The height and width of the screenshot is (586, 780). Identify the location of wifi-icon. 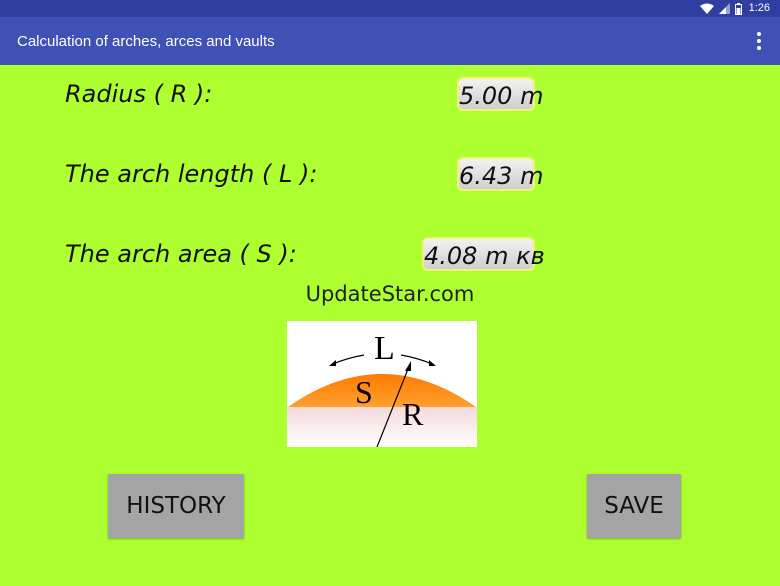
(706, 8).